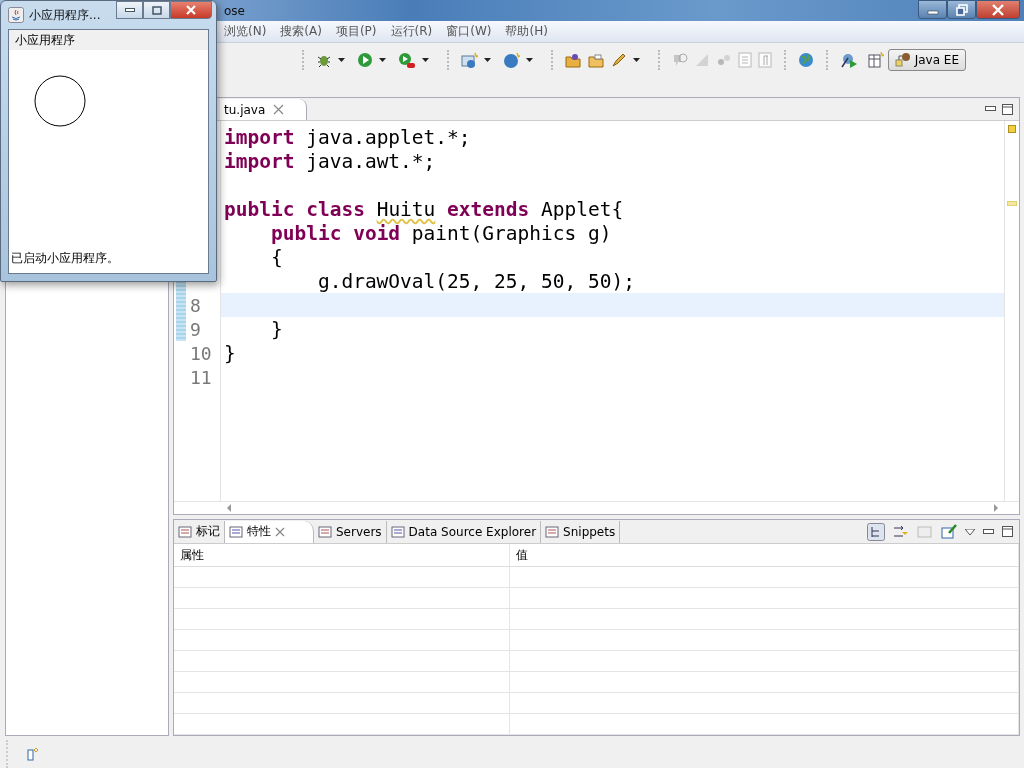 The height and width of the screenshot is (768, 1024). What do you see at coordinates (301, 31) in the screenshot?
I see `menu-item: 搜索(A)` at bounding box center [301, 31].